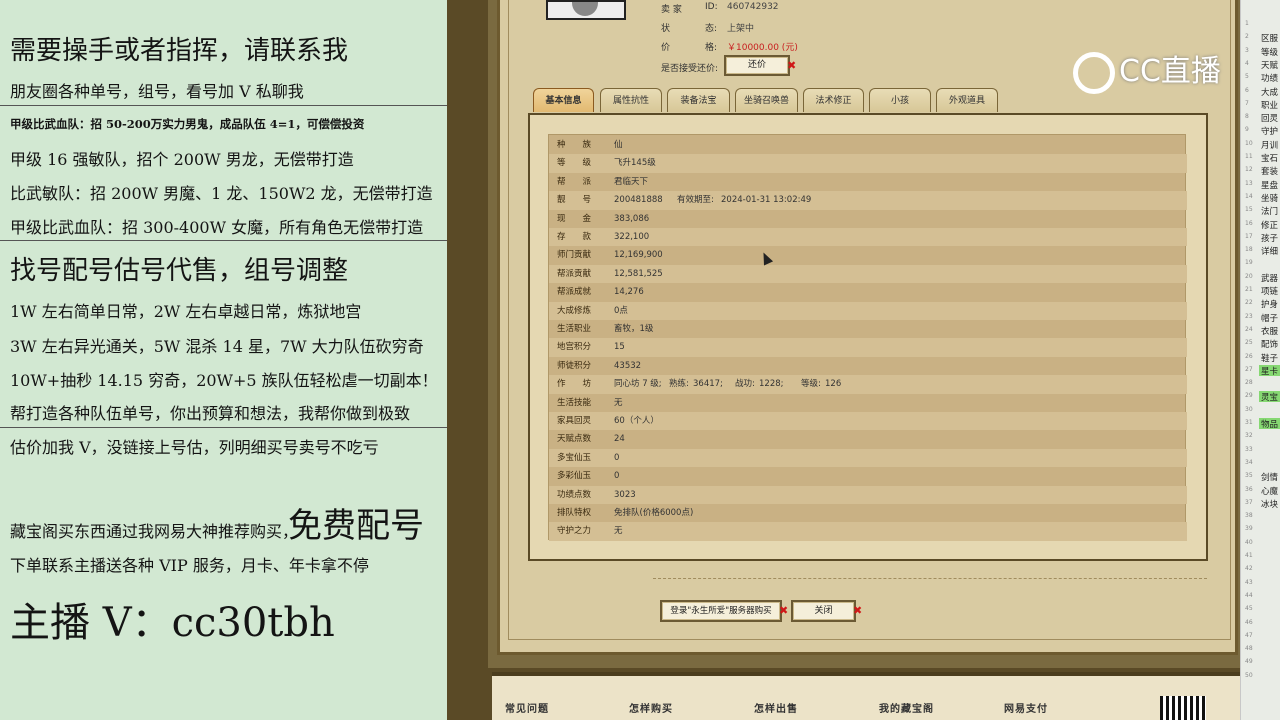 This screenshot has height=720, width=1280. I want to click on strip-item: 大成, so click(1269, 92).